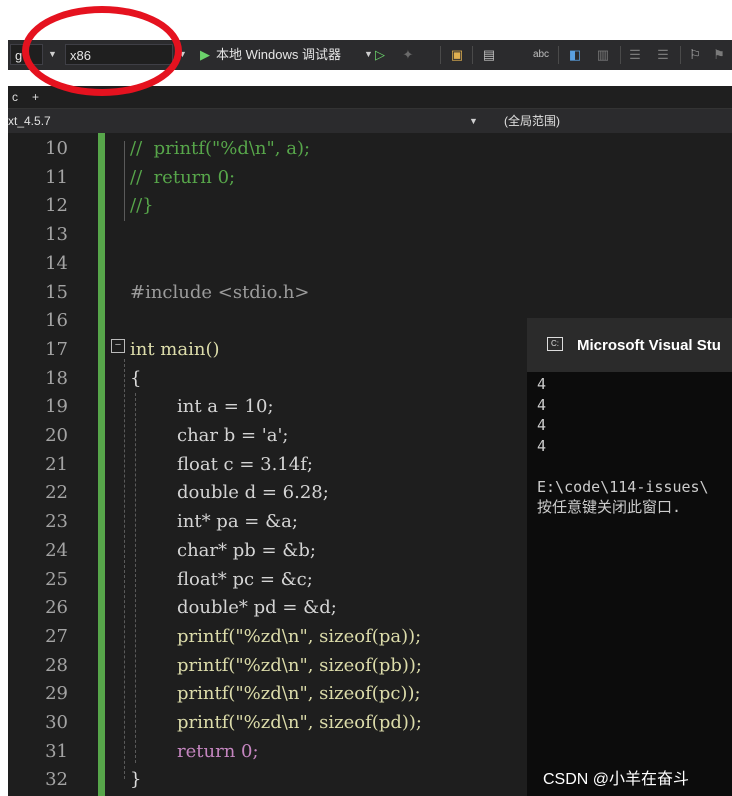 This screenshot has height=796, width=732. I want to click on code-line: // return 0;, so click(183, 177).